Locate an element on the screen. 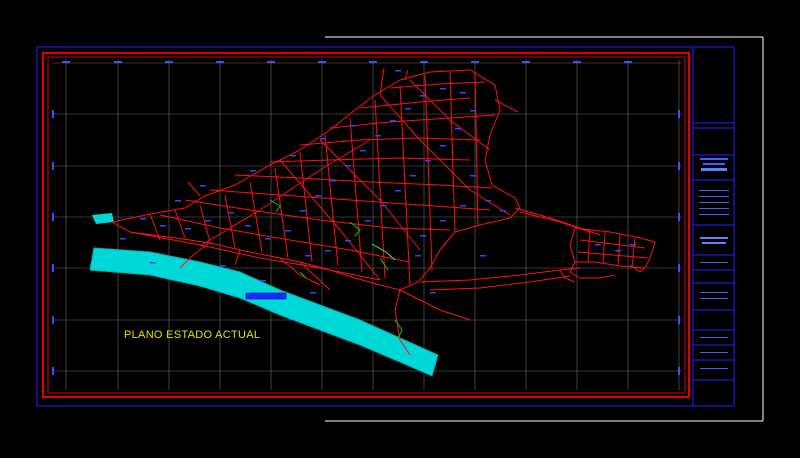 The height and width of the screenshot is (458, 800). beach-label-box is located at coordinates (266, 296).